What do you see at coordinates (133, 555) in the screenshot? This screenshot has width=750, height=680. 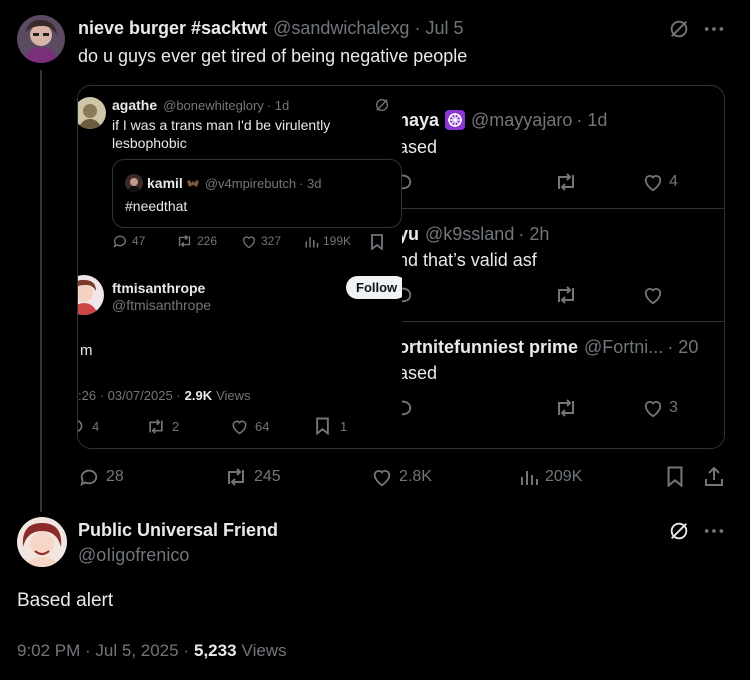 I see `handle: @oIigofrenico` at bounding box center [133, 555].